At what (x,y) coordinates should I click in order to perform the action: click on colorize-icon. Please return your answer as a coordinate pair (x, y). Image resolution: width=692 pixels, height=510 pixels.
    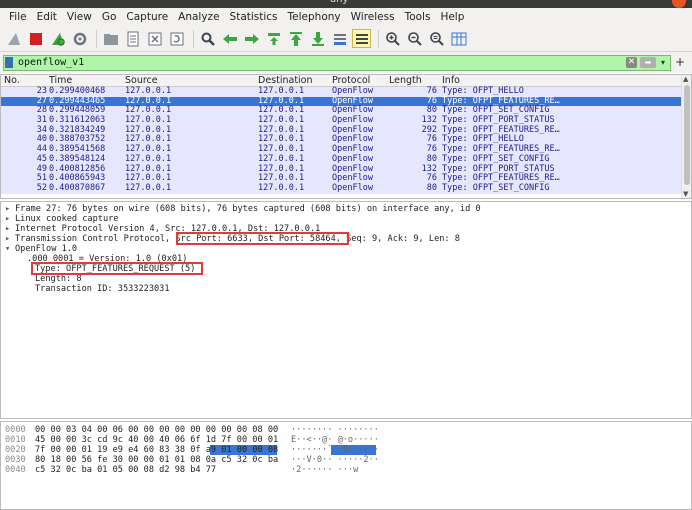
    Looking at the image, I should click on (361, 38).